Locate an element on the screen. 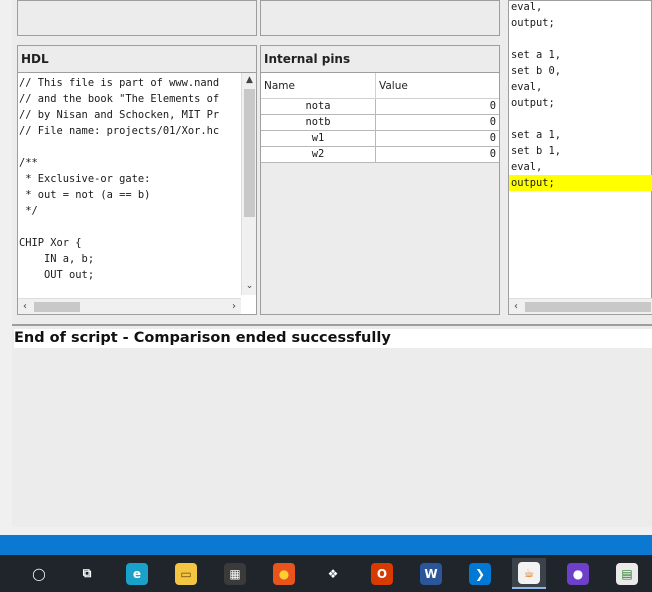  hdl-vertical-scrollbar: ▲ ⌄ is located at coordinates (248, 184).